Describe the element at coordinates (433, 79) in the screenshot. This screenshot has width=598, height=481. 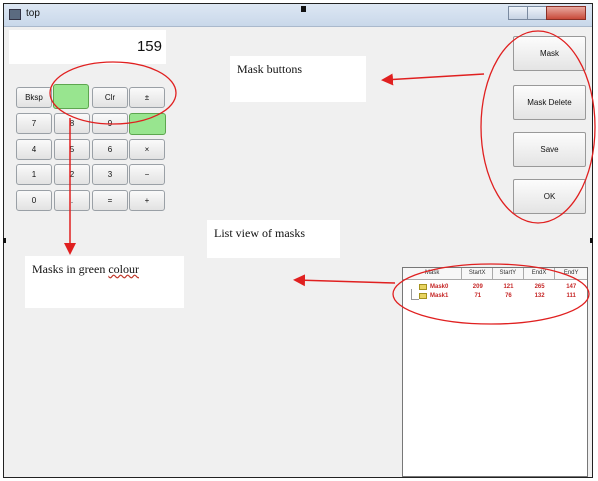
I see `arrow-to-mask-buttons` at that location.